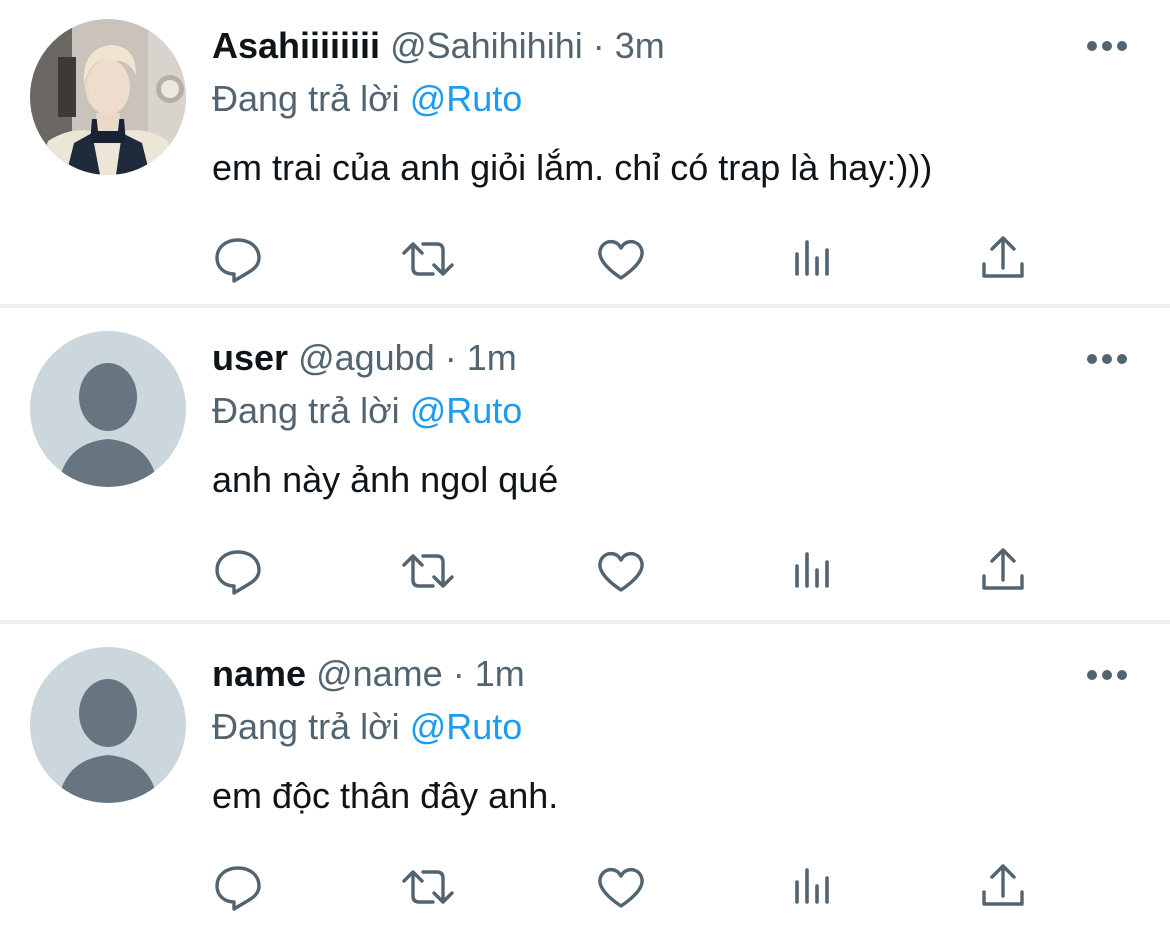  I want to click on tweet-header: name @name · 1m, so click(368, 674).